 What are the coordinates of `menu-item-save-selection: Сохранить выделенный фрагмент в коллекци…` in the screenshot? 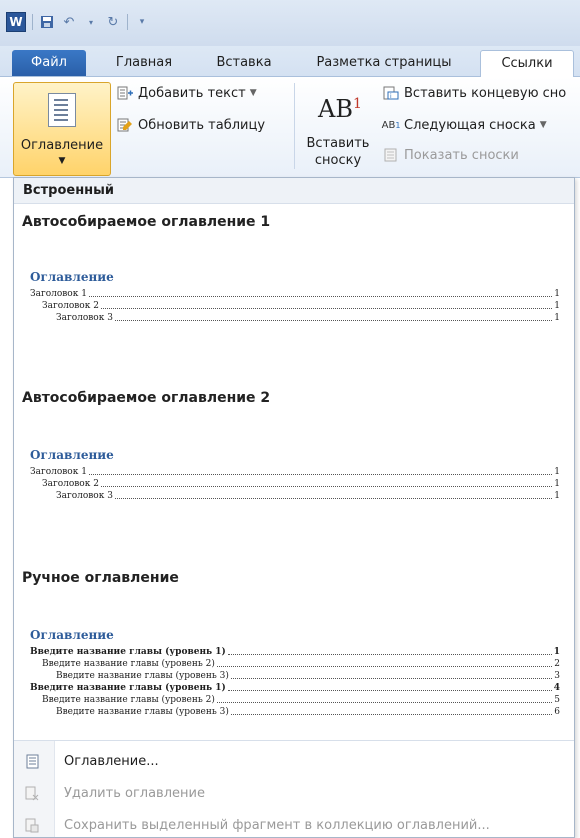 It's located at (294, 825).